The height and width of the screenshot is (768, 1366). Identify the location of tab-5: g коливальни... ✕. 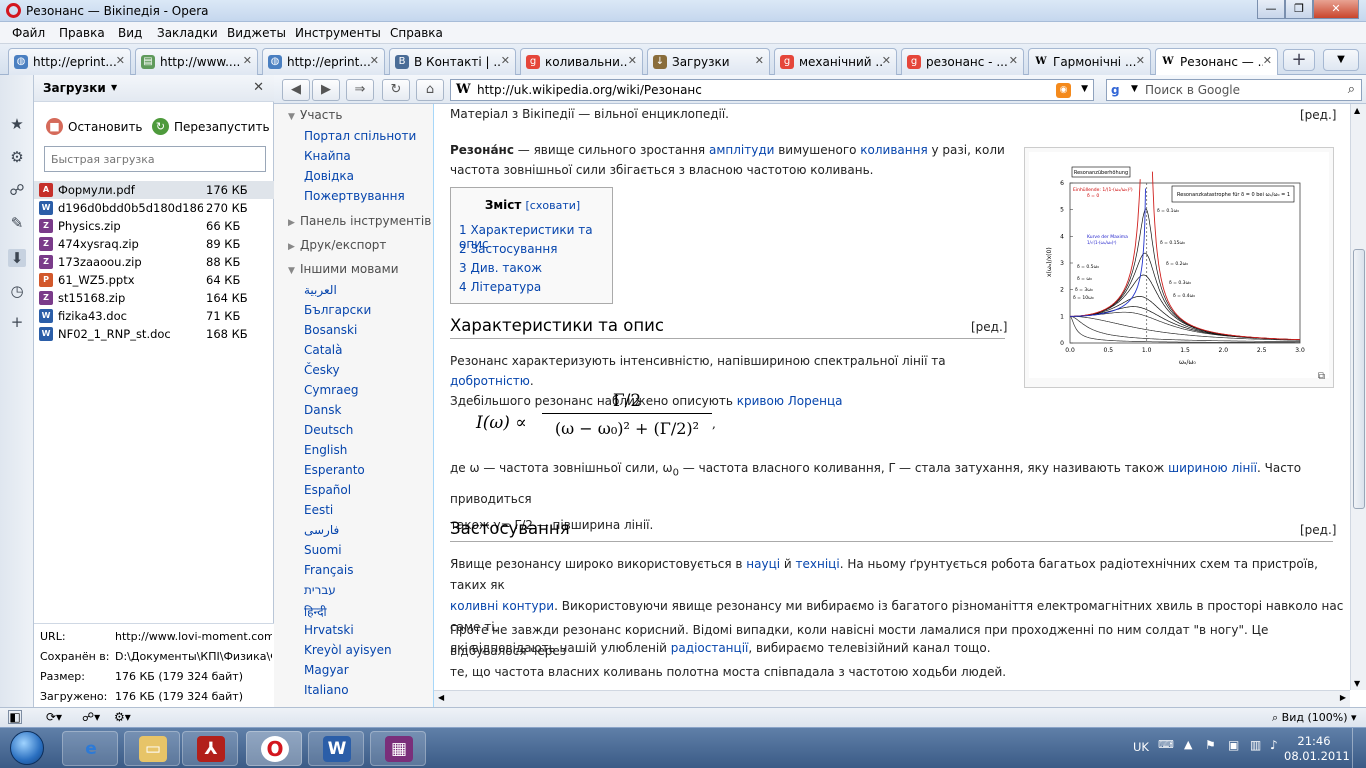
(581, 61).